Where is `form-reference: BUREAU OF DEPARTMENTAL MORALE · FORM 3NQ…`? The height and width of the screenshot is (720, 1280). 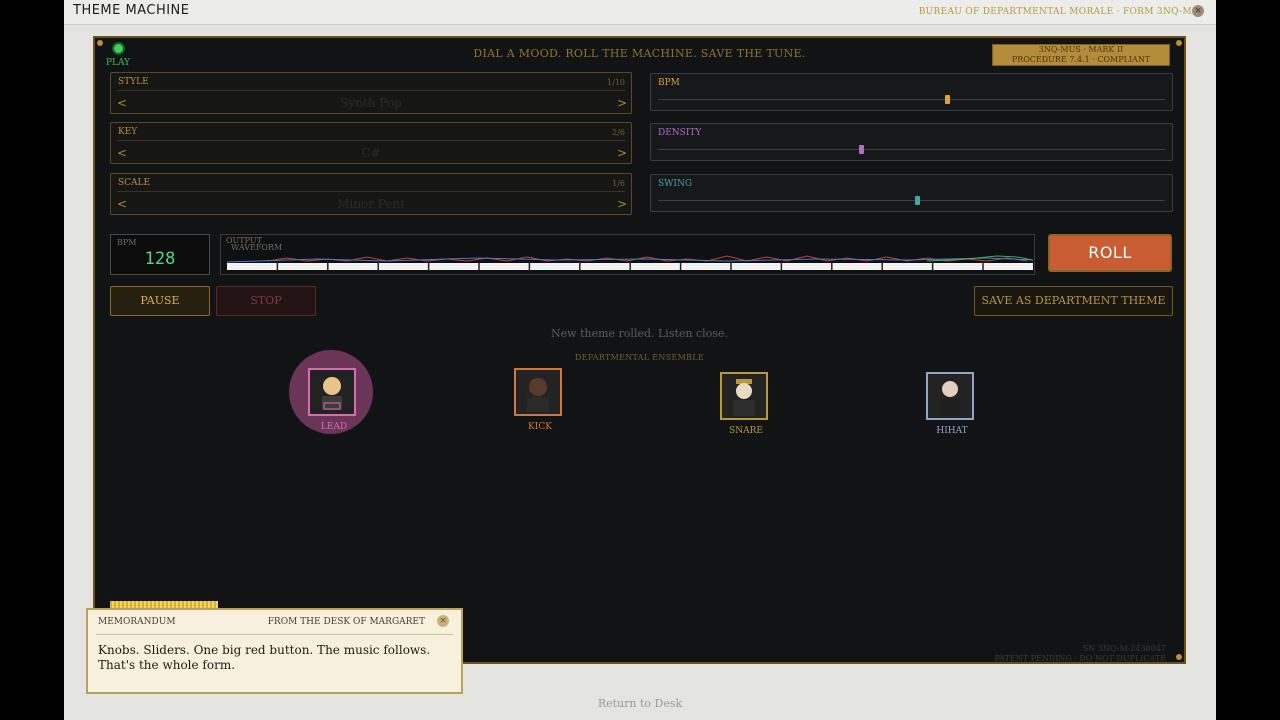
form-reference: BUREAU OF DEPARTMENTAL MORALE · FORM 3NQ… is located at coordinates (1055, 12).